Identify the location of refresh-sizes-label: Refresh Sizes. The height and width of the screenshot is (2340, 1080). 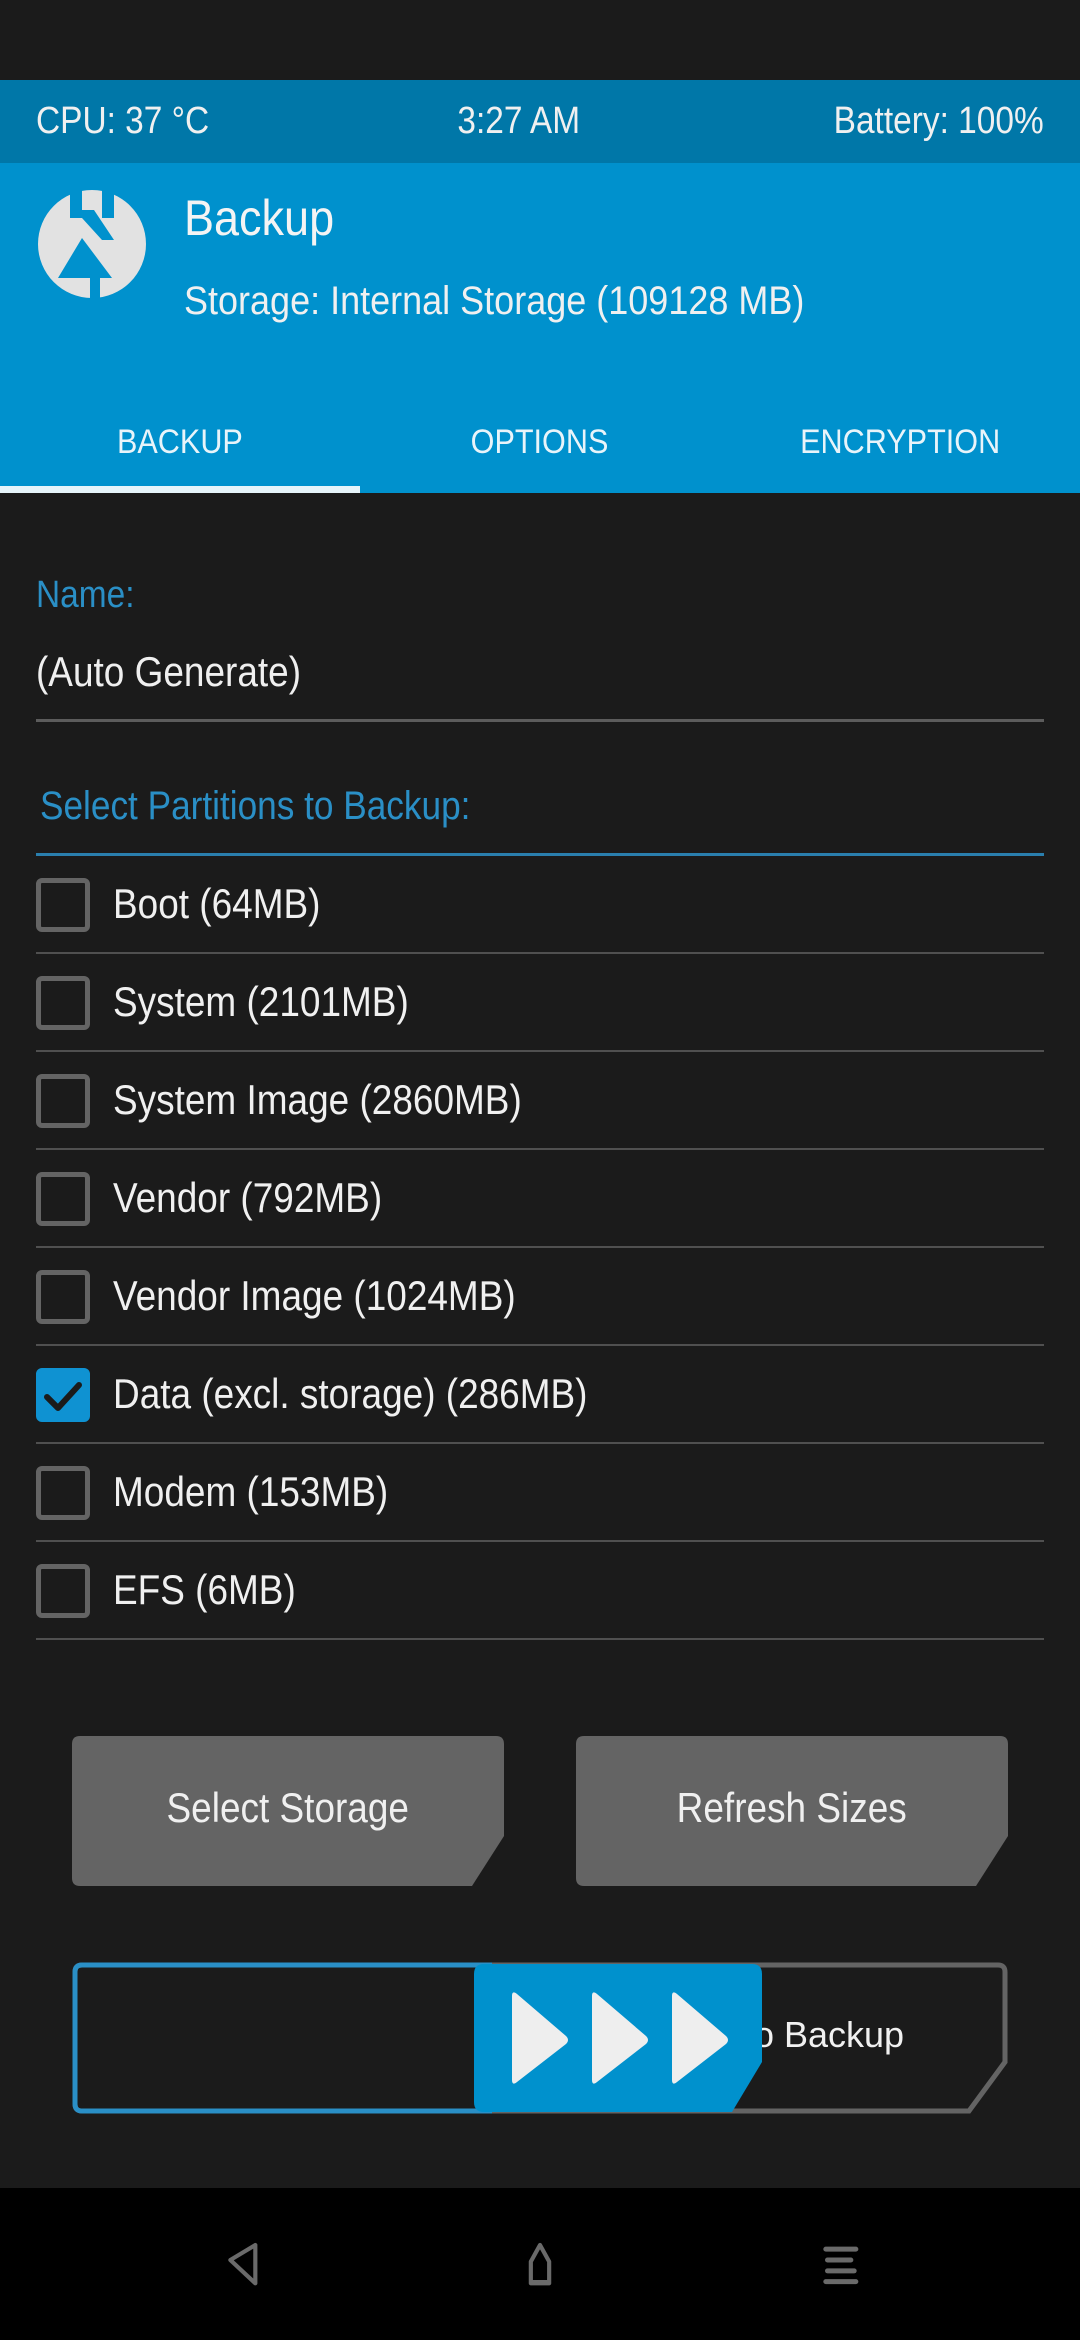
(792, 1807).